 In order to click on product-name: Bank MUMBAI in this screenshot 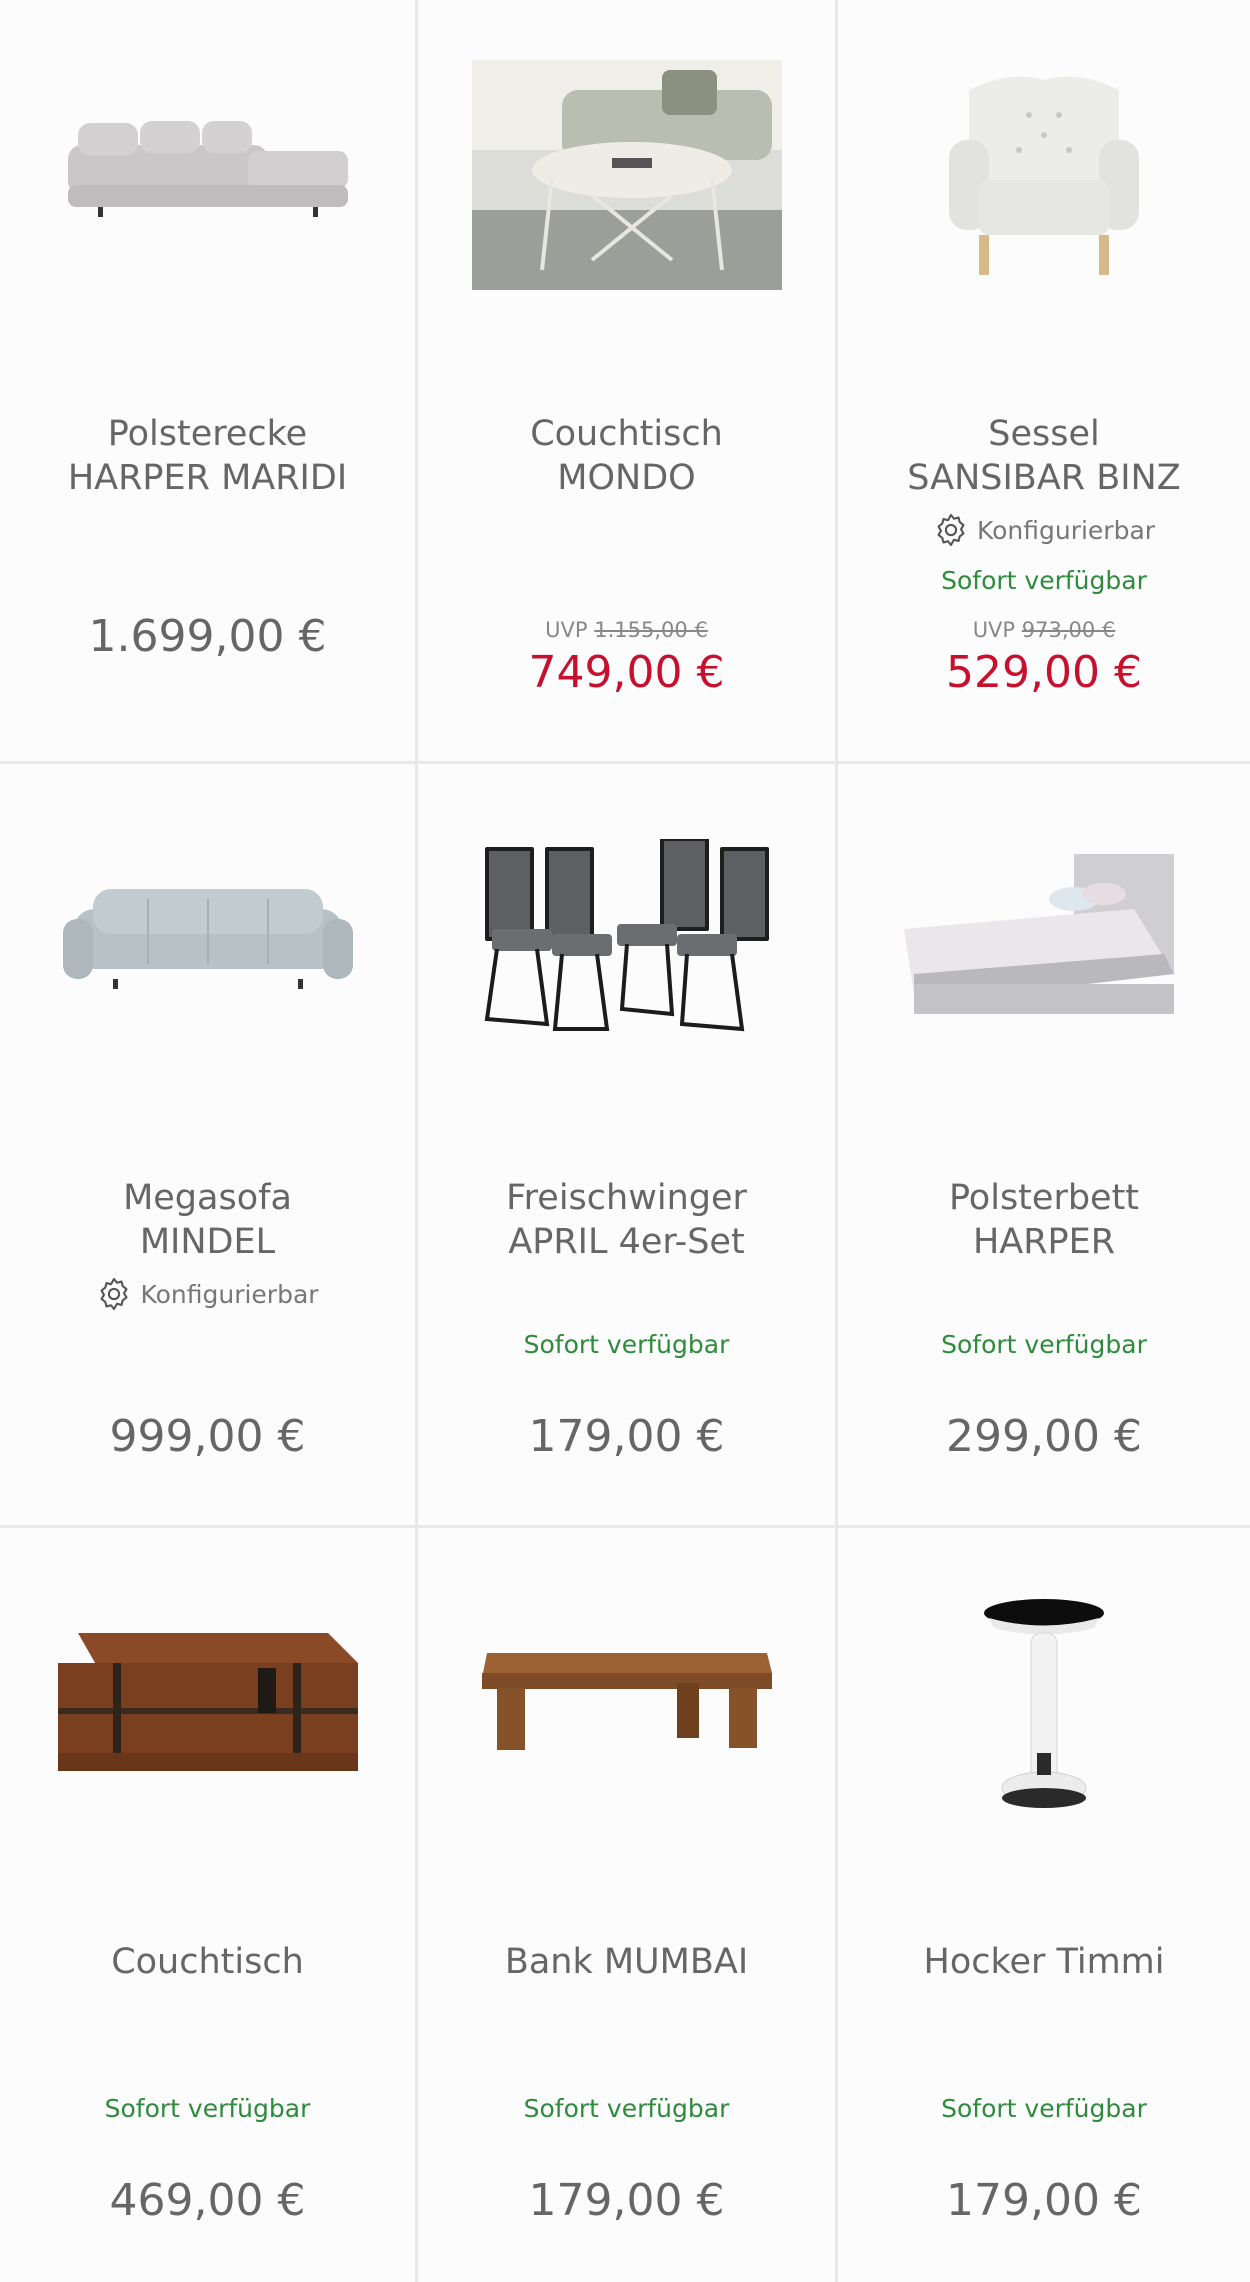, I will do `click(626, 1962)`.